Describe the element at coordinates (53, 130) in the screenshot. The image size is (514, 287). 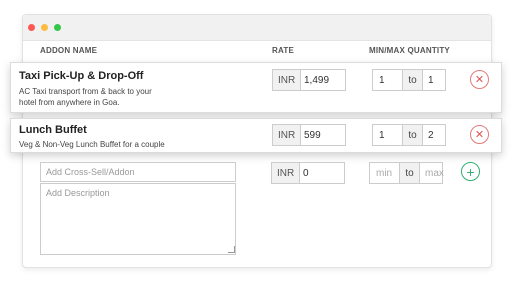
I see `addon-title: Lunch Buffet` at that location.